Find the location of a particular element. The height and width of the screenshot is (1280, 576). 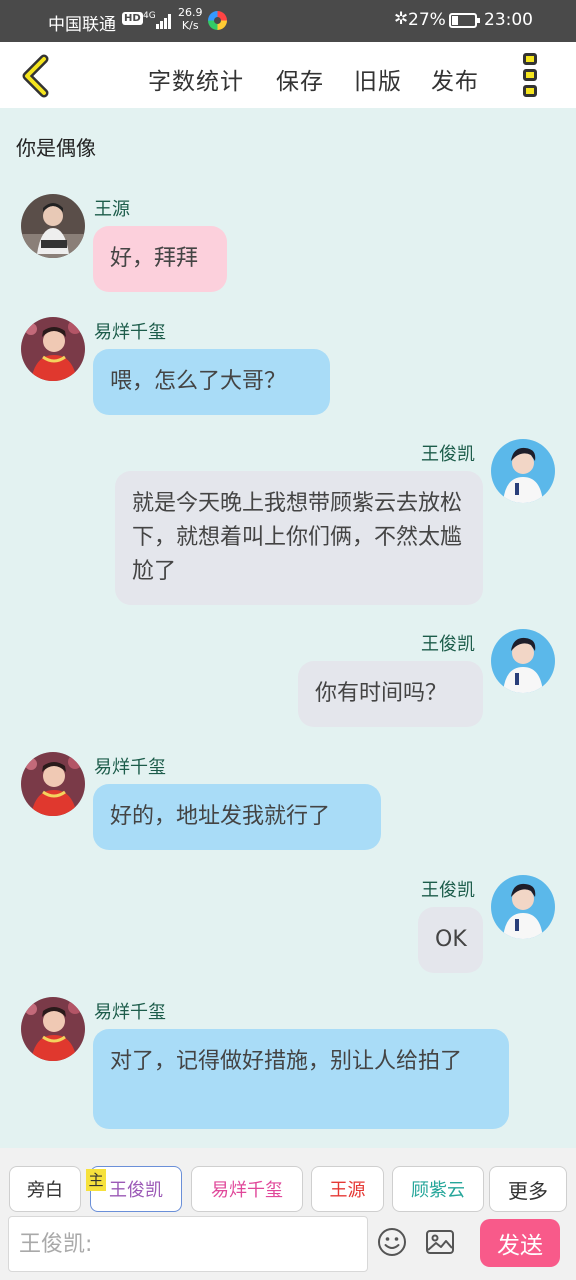

message-bubble: 就是今天晚上我想带顾紫云去放松下，就想着叫上你们俩，不然太尴尬了 is located at coordinates (299, 538).